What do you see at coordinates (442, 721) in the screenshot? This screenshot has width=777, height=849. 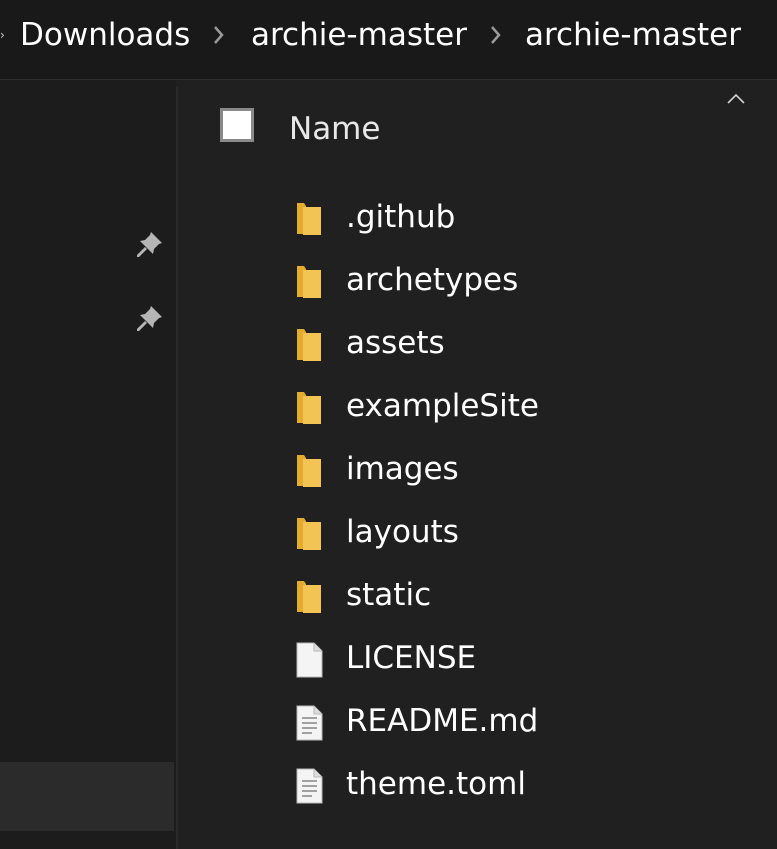 I see `file-name: README.md` at bounding box center [442, 721].